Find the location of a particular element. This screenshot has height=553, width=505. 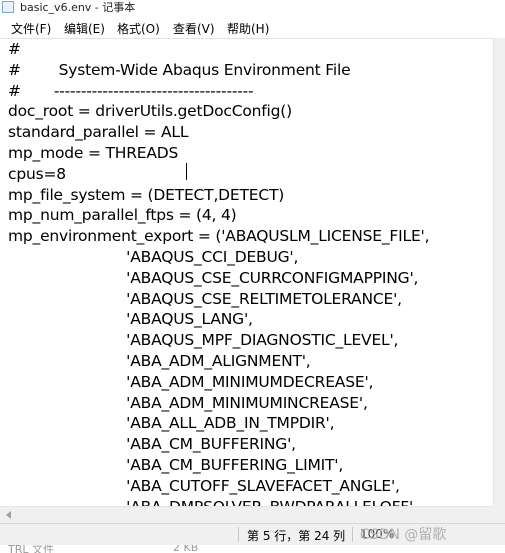

editor-line: # ------------------------------------- is located at coordinates (218, 91).